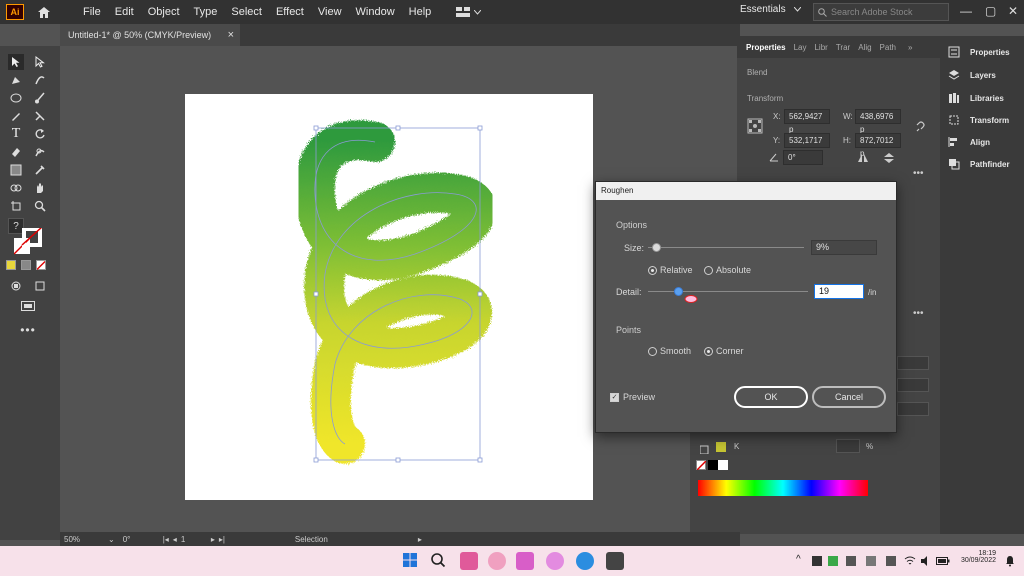 The image size is (1024, 576). What do you see at coordinates (972, 75) in the screenshot?
I see `dock-layers: Layers` at bounding box center [972, 75].